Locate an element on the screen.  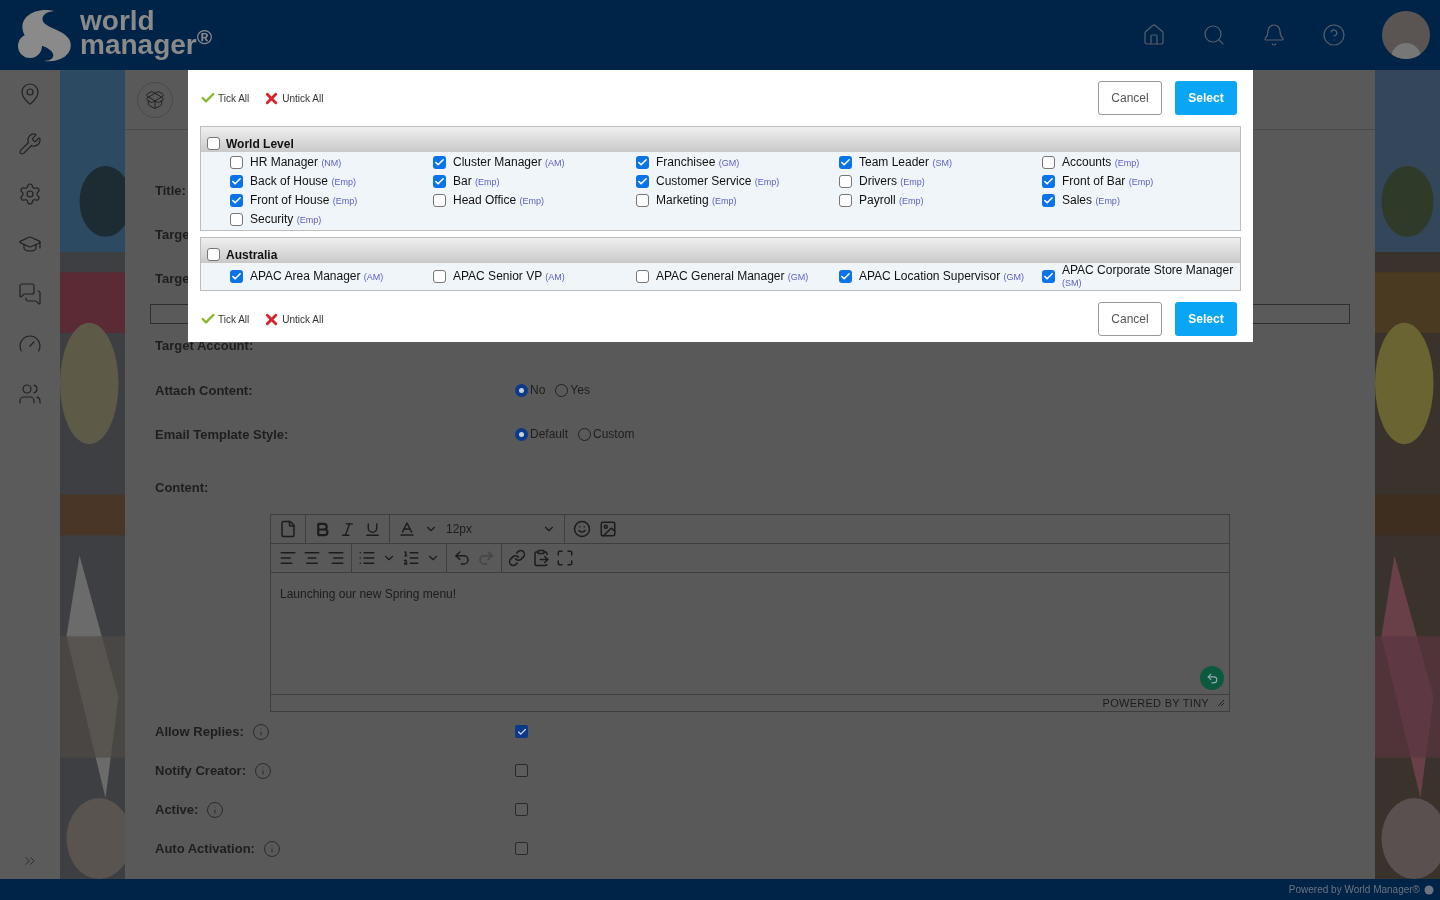
radio-label: Default is located at coordinates (549, 434).